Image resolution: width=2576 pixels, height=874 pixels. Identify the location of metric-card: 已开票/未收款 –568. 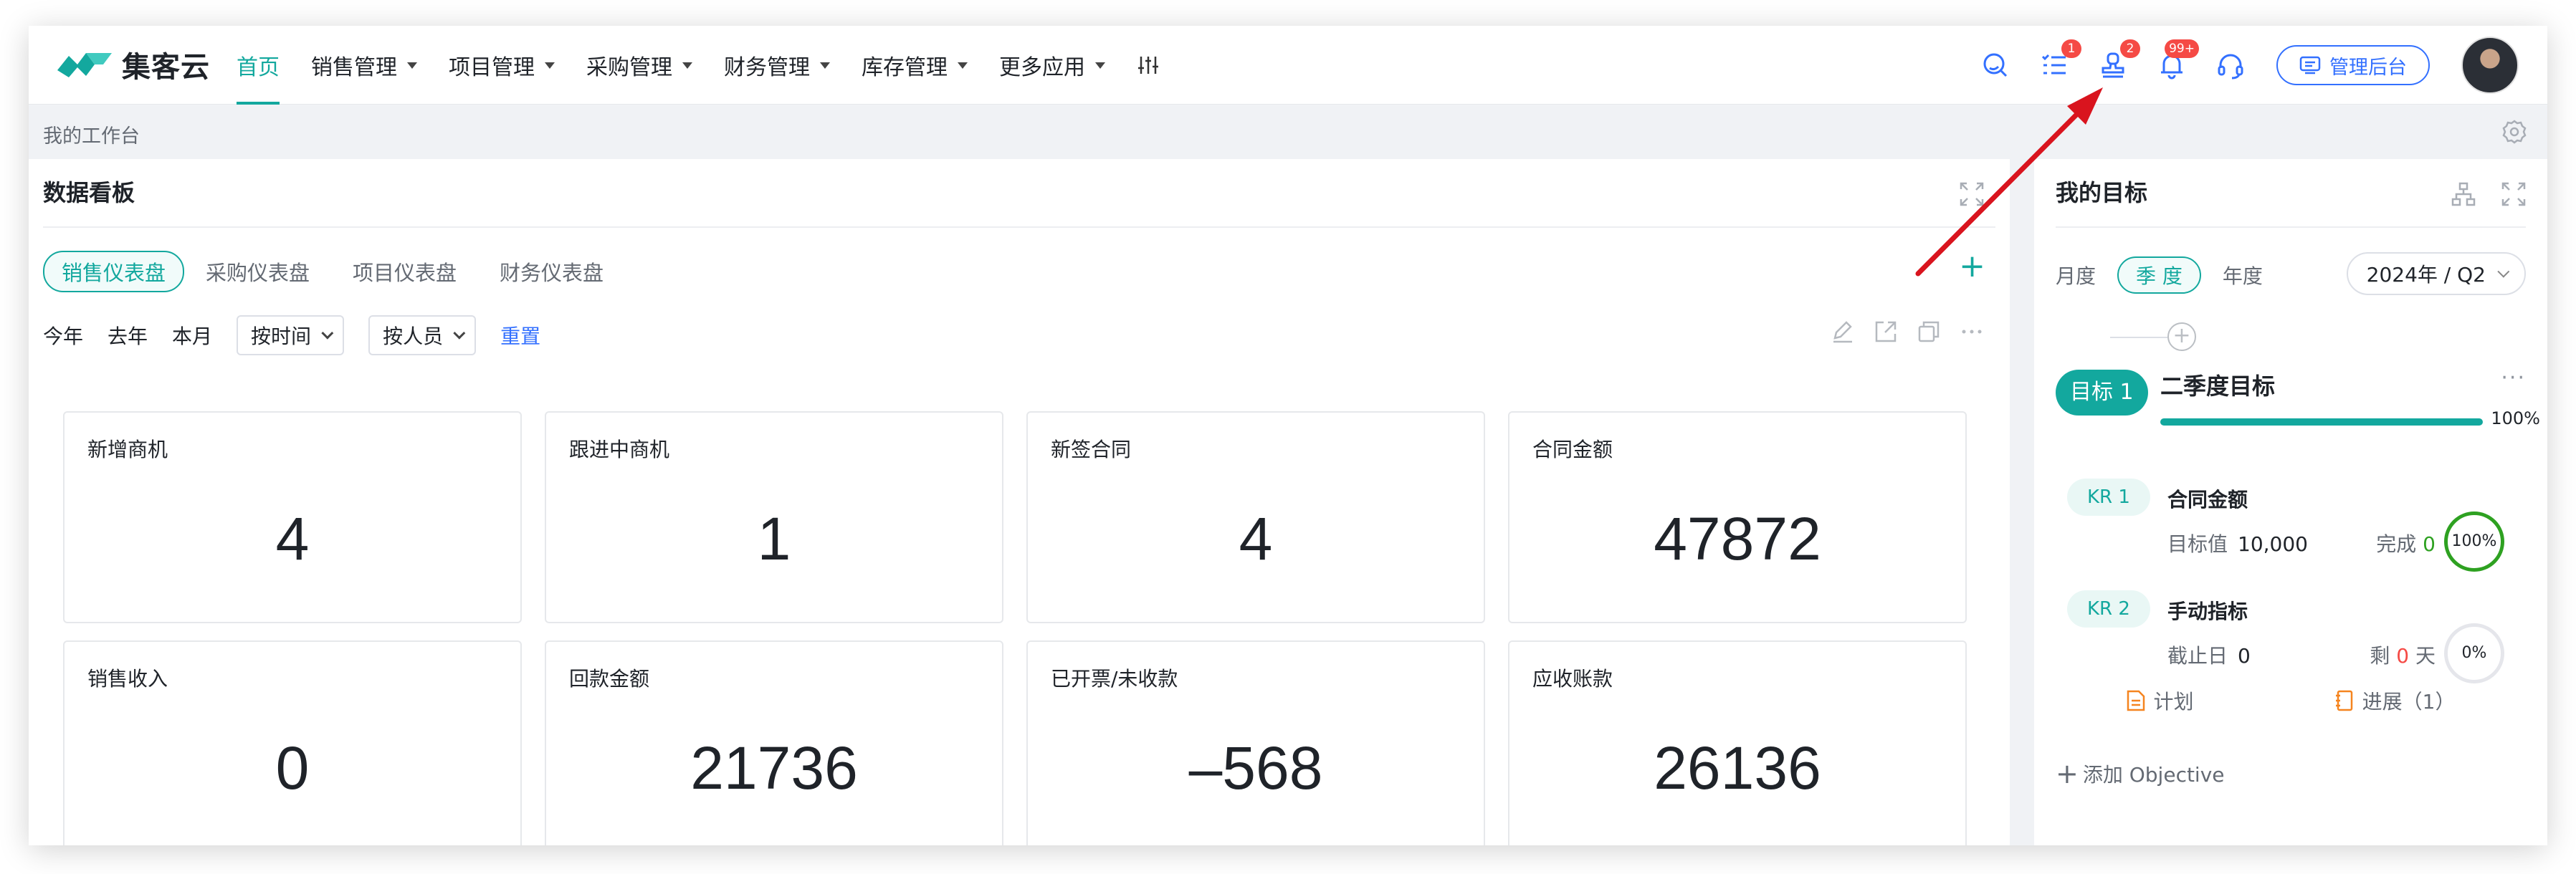
(1255, 742).